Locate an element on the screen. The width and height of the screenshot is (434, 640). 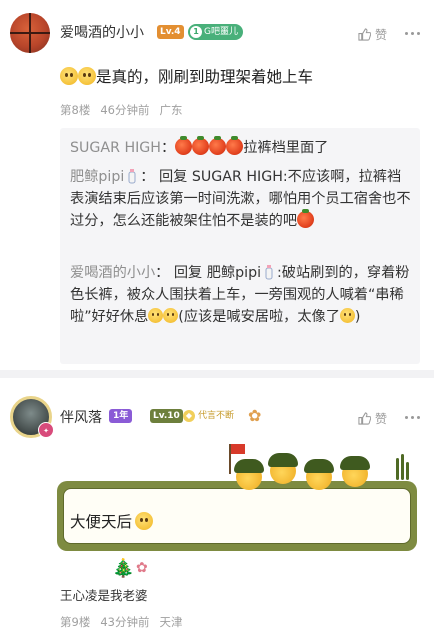
reply-author: 肥鲸pipi is located at coordinates (97, 177).